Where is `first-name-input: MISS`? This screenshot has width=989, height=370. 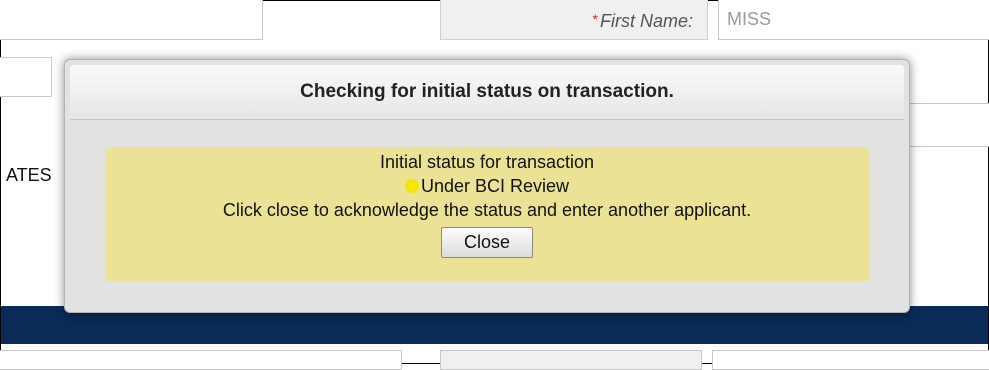 first-name-input: MISS is located at coordinates (853, 20).